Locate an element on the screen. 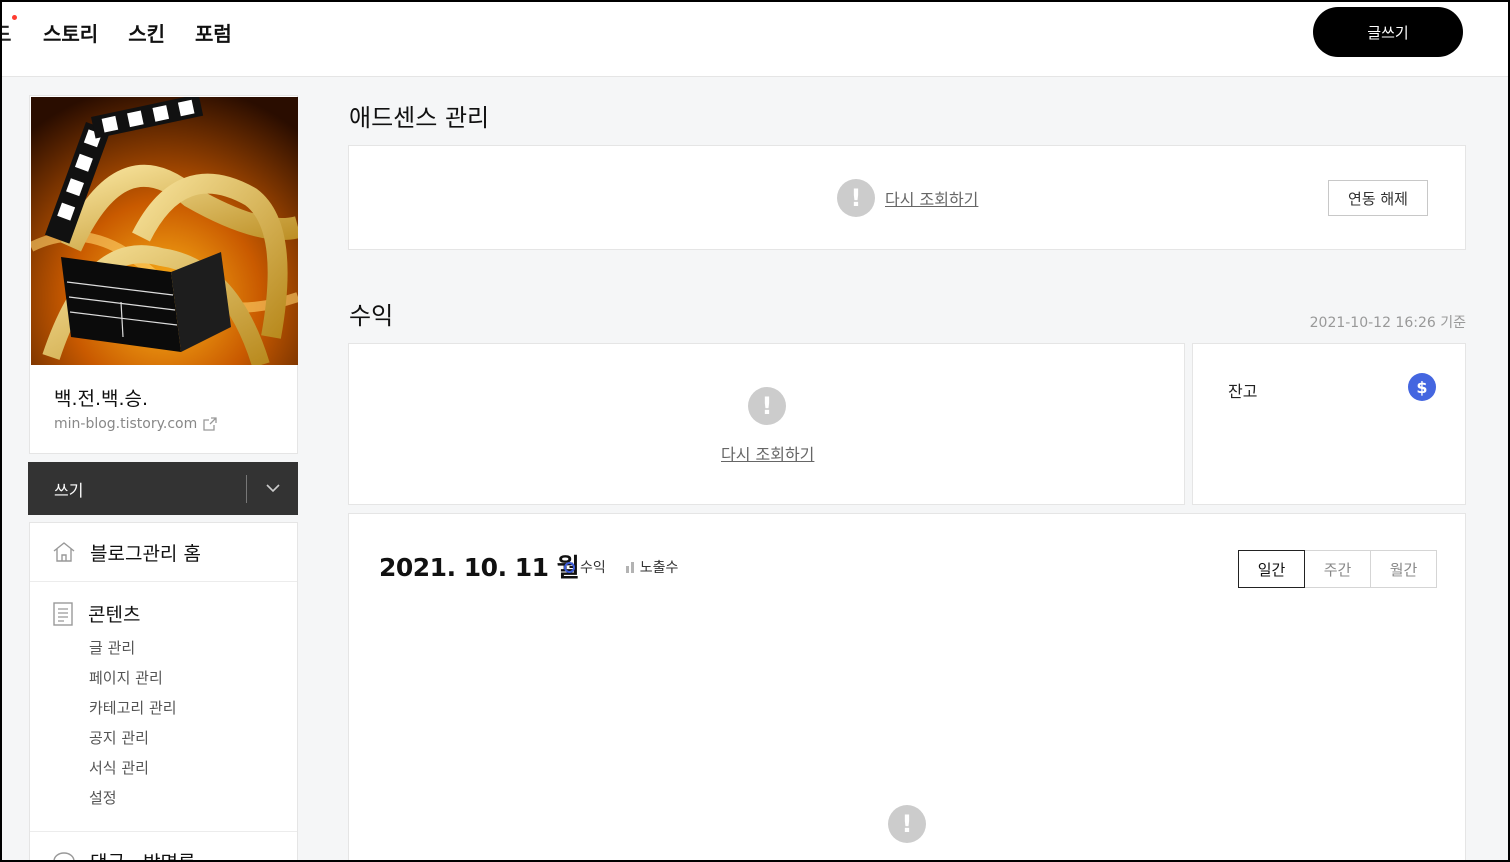 The height and width of the screenshot is (862, 1510). sidebar-item-page-manage: 페이지 관리 is located at coordinates (193, 678).